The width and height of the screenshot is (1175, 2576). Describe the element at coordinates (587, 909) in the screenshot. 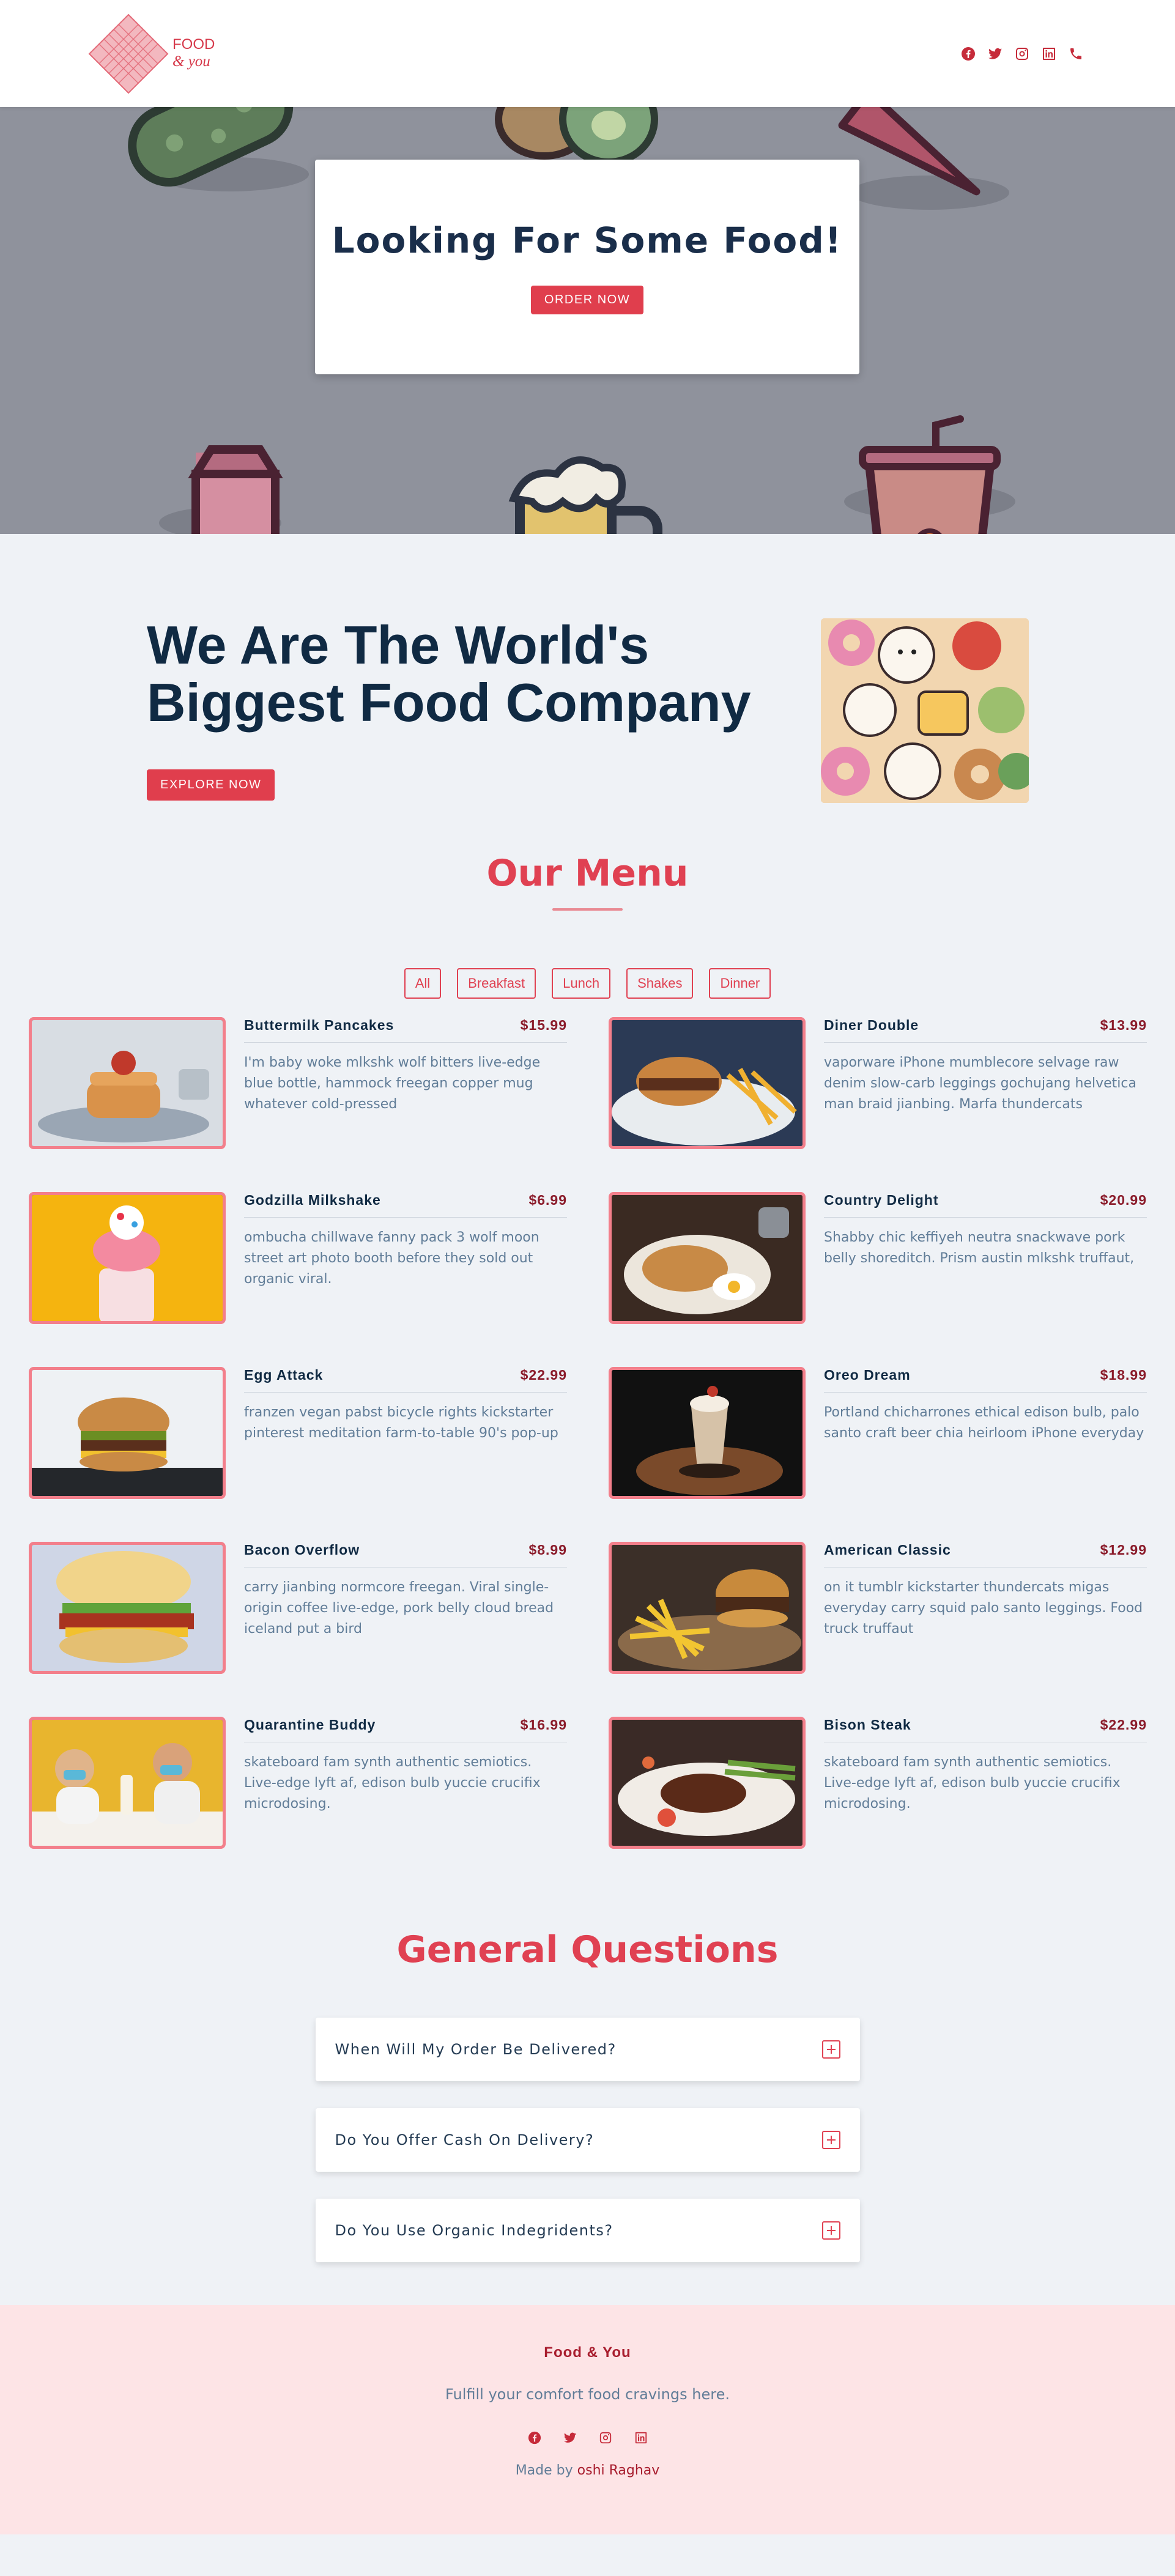

I see `title-underline` at that location.